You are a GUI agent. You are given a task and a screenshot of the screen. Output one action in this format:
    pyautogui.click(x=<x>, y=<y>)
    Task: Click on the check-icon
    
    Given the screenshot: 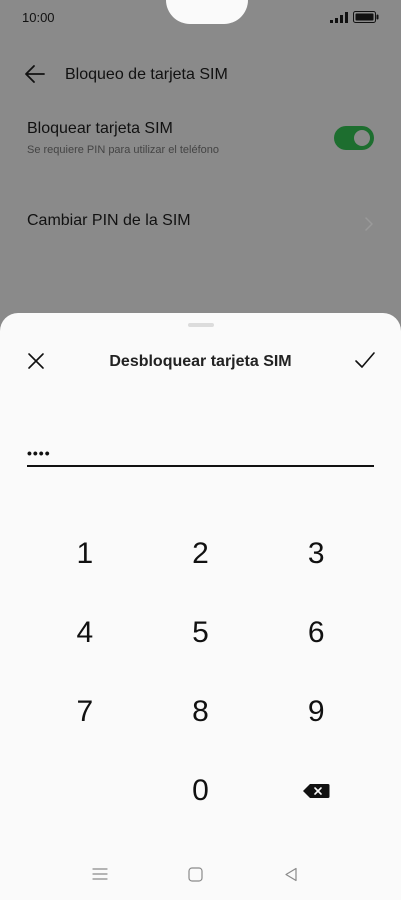 What is the action you would take?
    pyautogui.click(x=365, y=360)
    